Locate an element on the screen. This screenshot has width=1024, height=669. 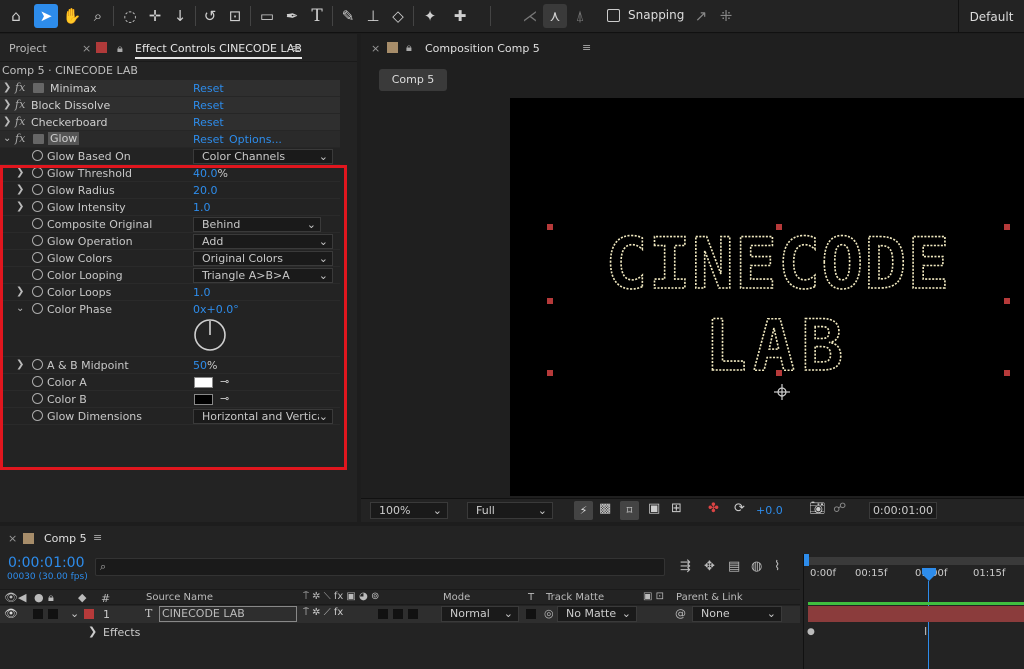
snapping-checkbox is located at coordinates (613, 15).